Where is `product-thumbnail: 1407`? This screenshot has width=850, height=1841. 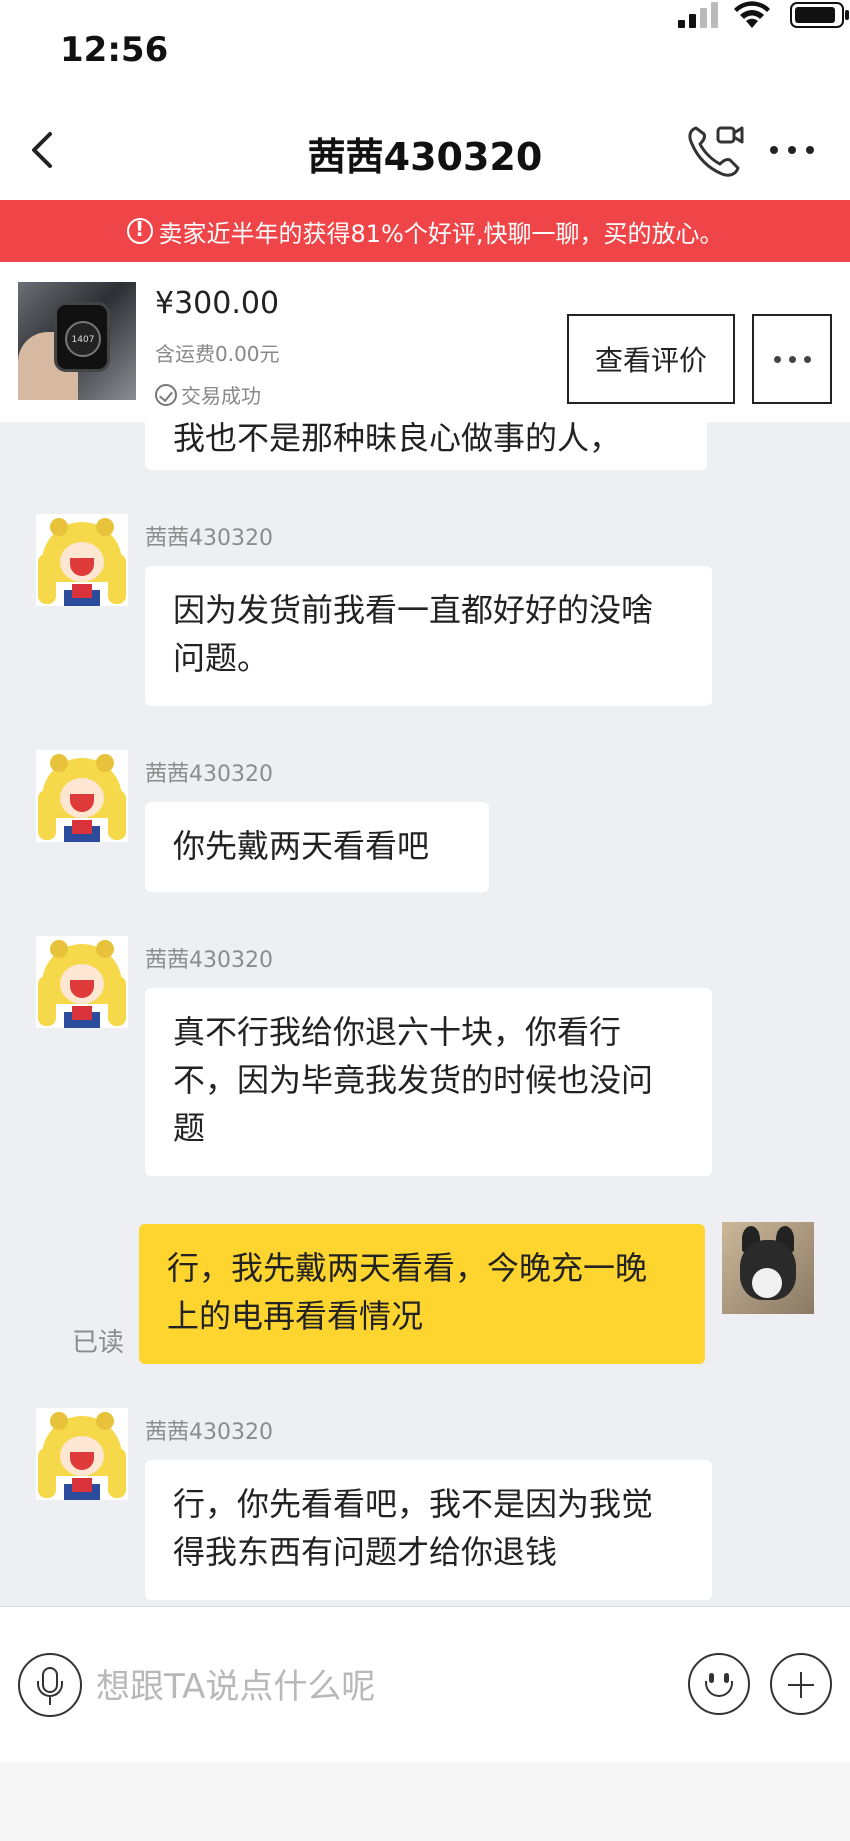
product-thumbnail: 1407 is located at coordinates (77, 341).